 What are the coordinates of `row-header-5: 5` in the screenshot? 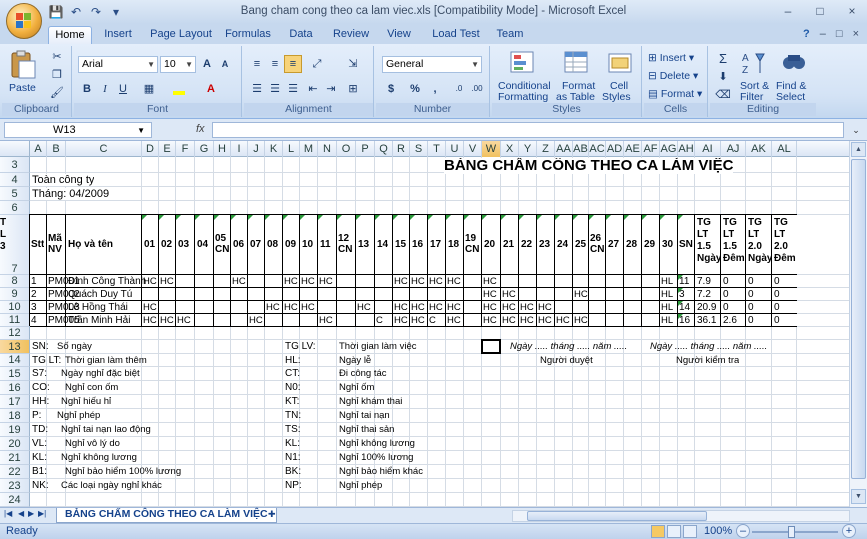 It's located at (15, 194).